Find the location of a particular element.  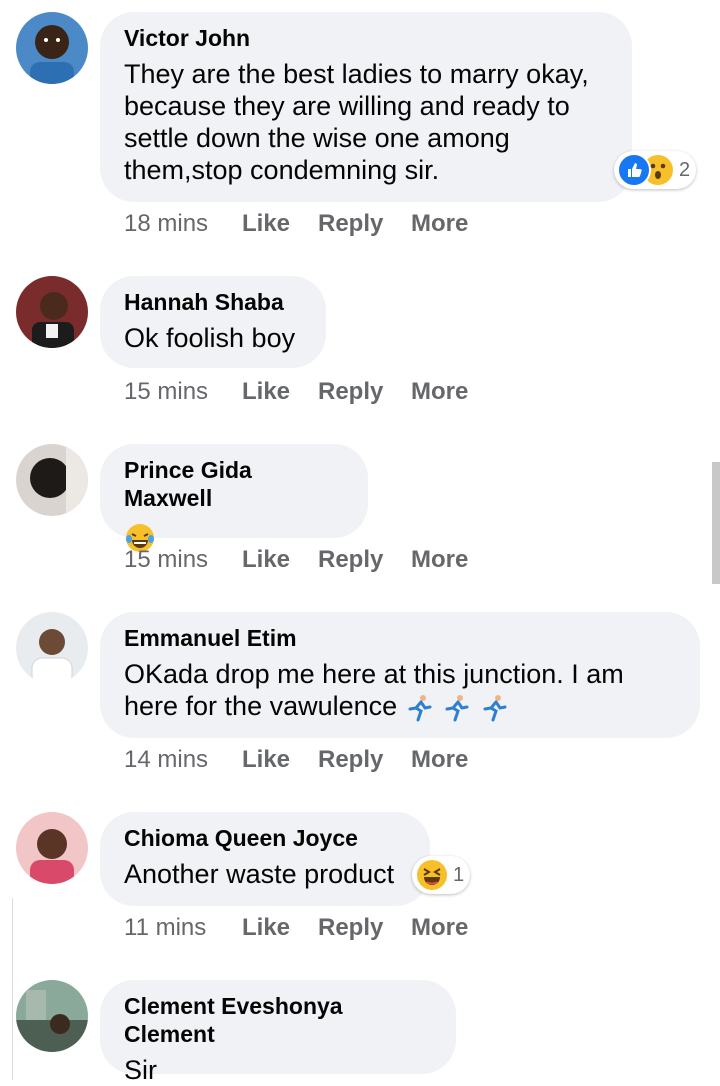

comment-bubble: Hannah Shaba Ok foolish boy is located at coordinates (213, 322).